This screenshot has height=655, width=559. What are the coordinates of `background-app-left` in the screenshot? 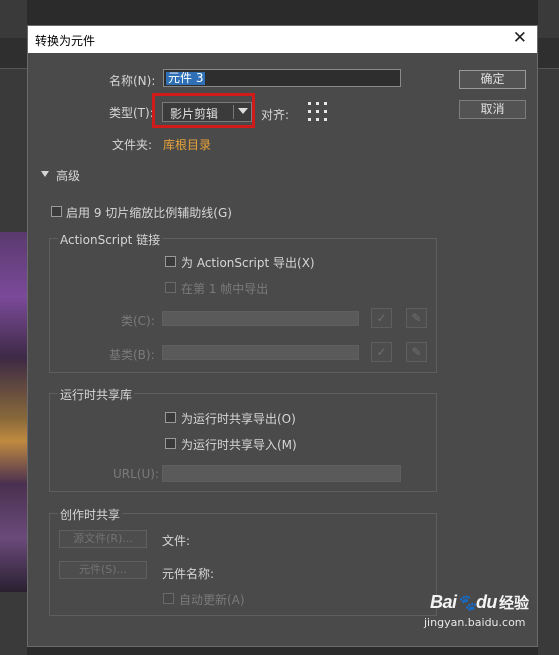 It's located at (13, 327).